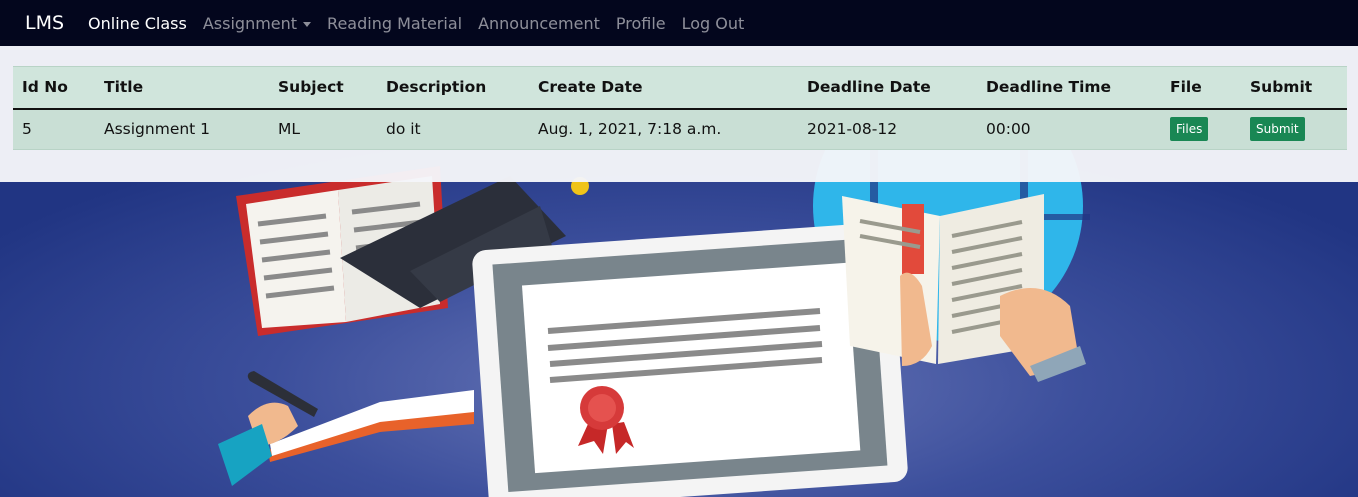 The height and width of the screenshot is (497, 1358). Describe the element at coordinates (250, 23) in the screenshot. I see `nav-assignment-label: Assignment` at that location.